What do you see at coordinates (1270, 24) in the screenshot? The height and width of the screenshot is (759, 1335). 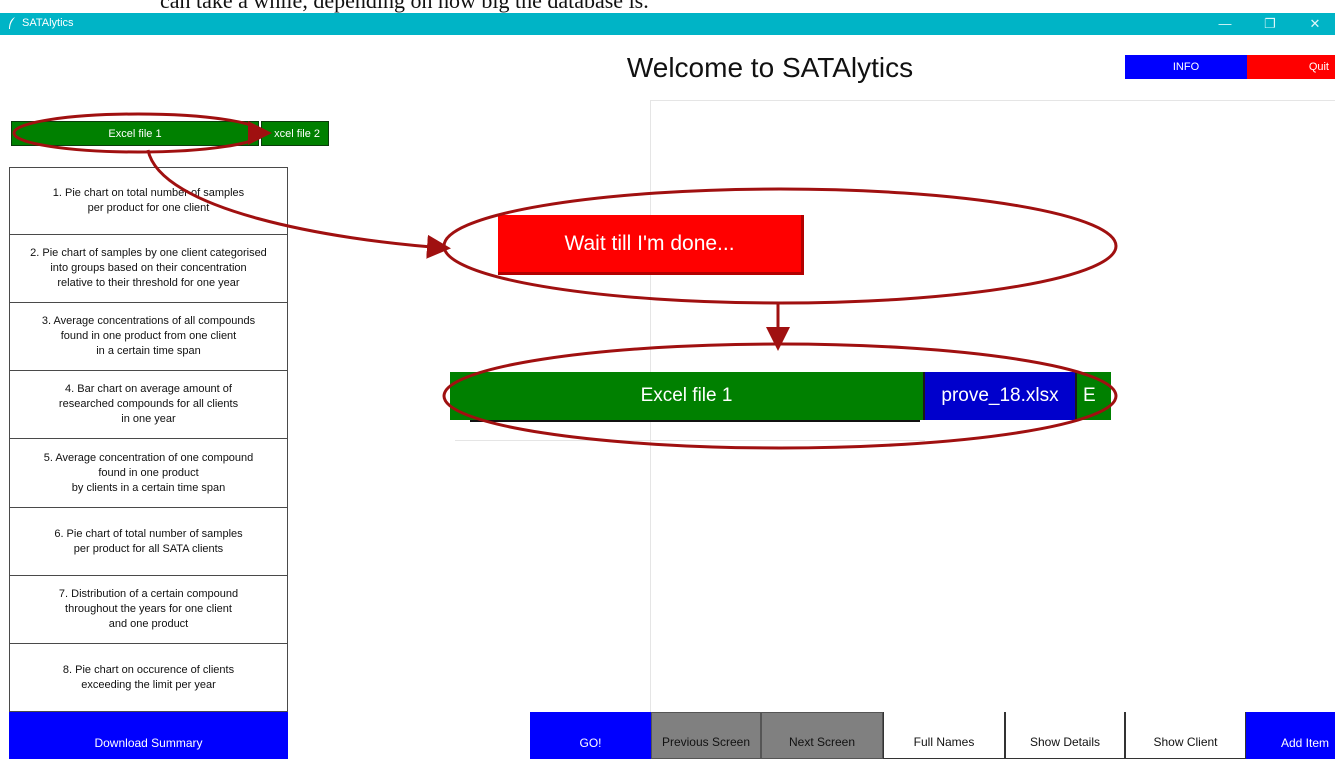 I see `restore-icon: ❐` at bounding box center [1270, 24].